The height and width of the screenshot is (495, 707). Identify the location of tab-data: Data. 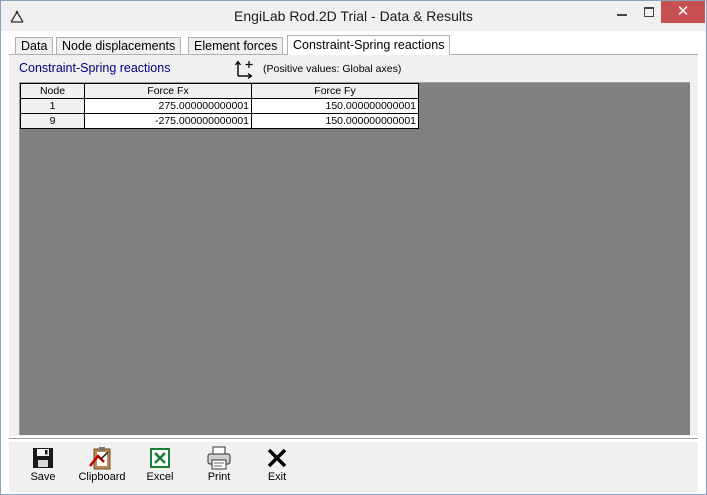
(34, 45).